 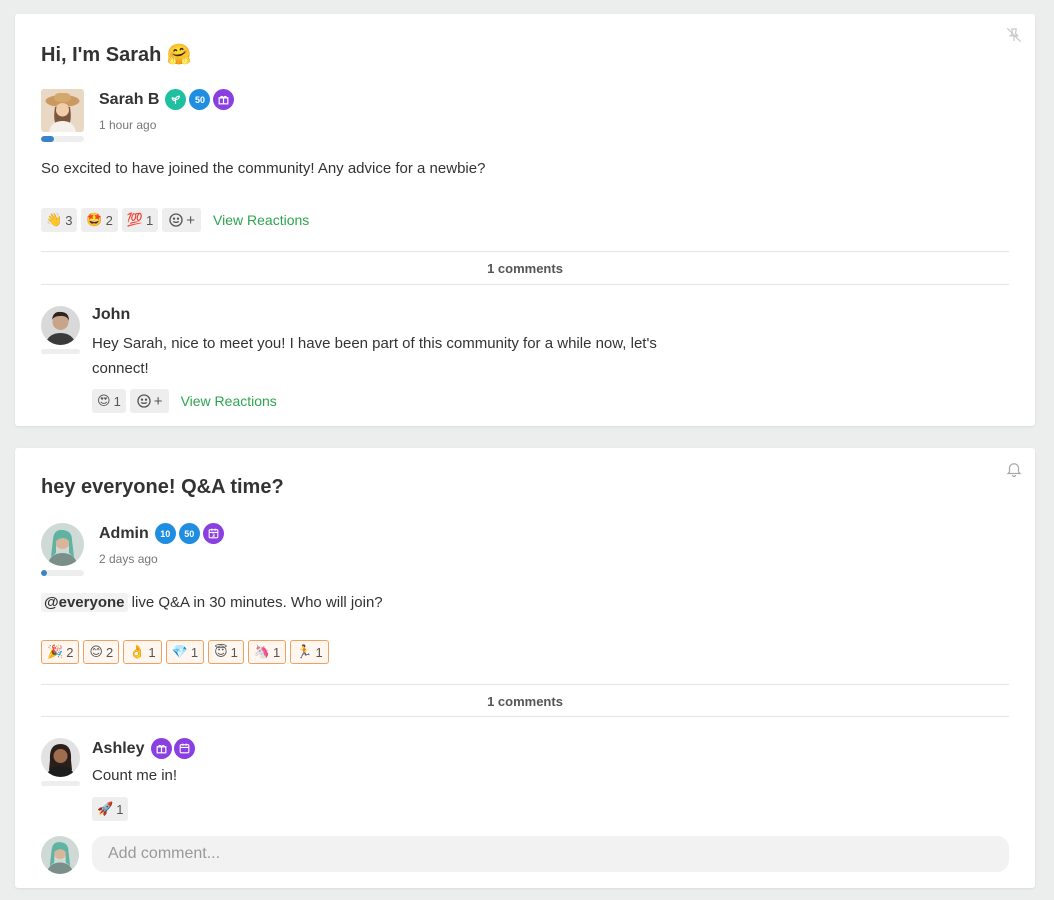 I want to click on reaction-chip: 🦄 1, so click(x=267, y=652).